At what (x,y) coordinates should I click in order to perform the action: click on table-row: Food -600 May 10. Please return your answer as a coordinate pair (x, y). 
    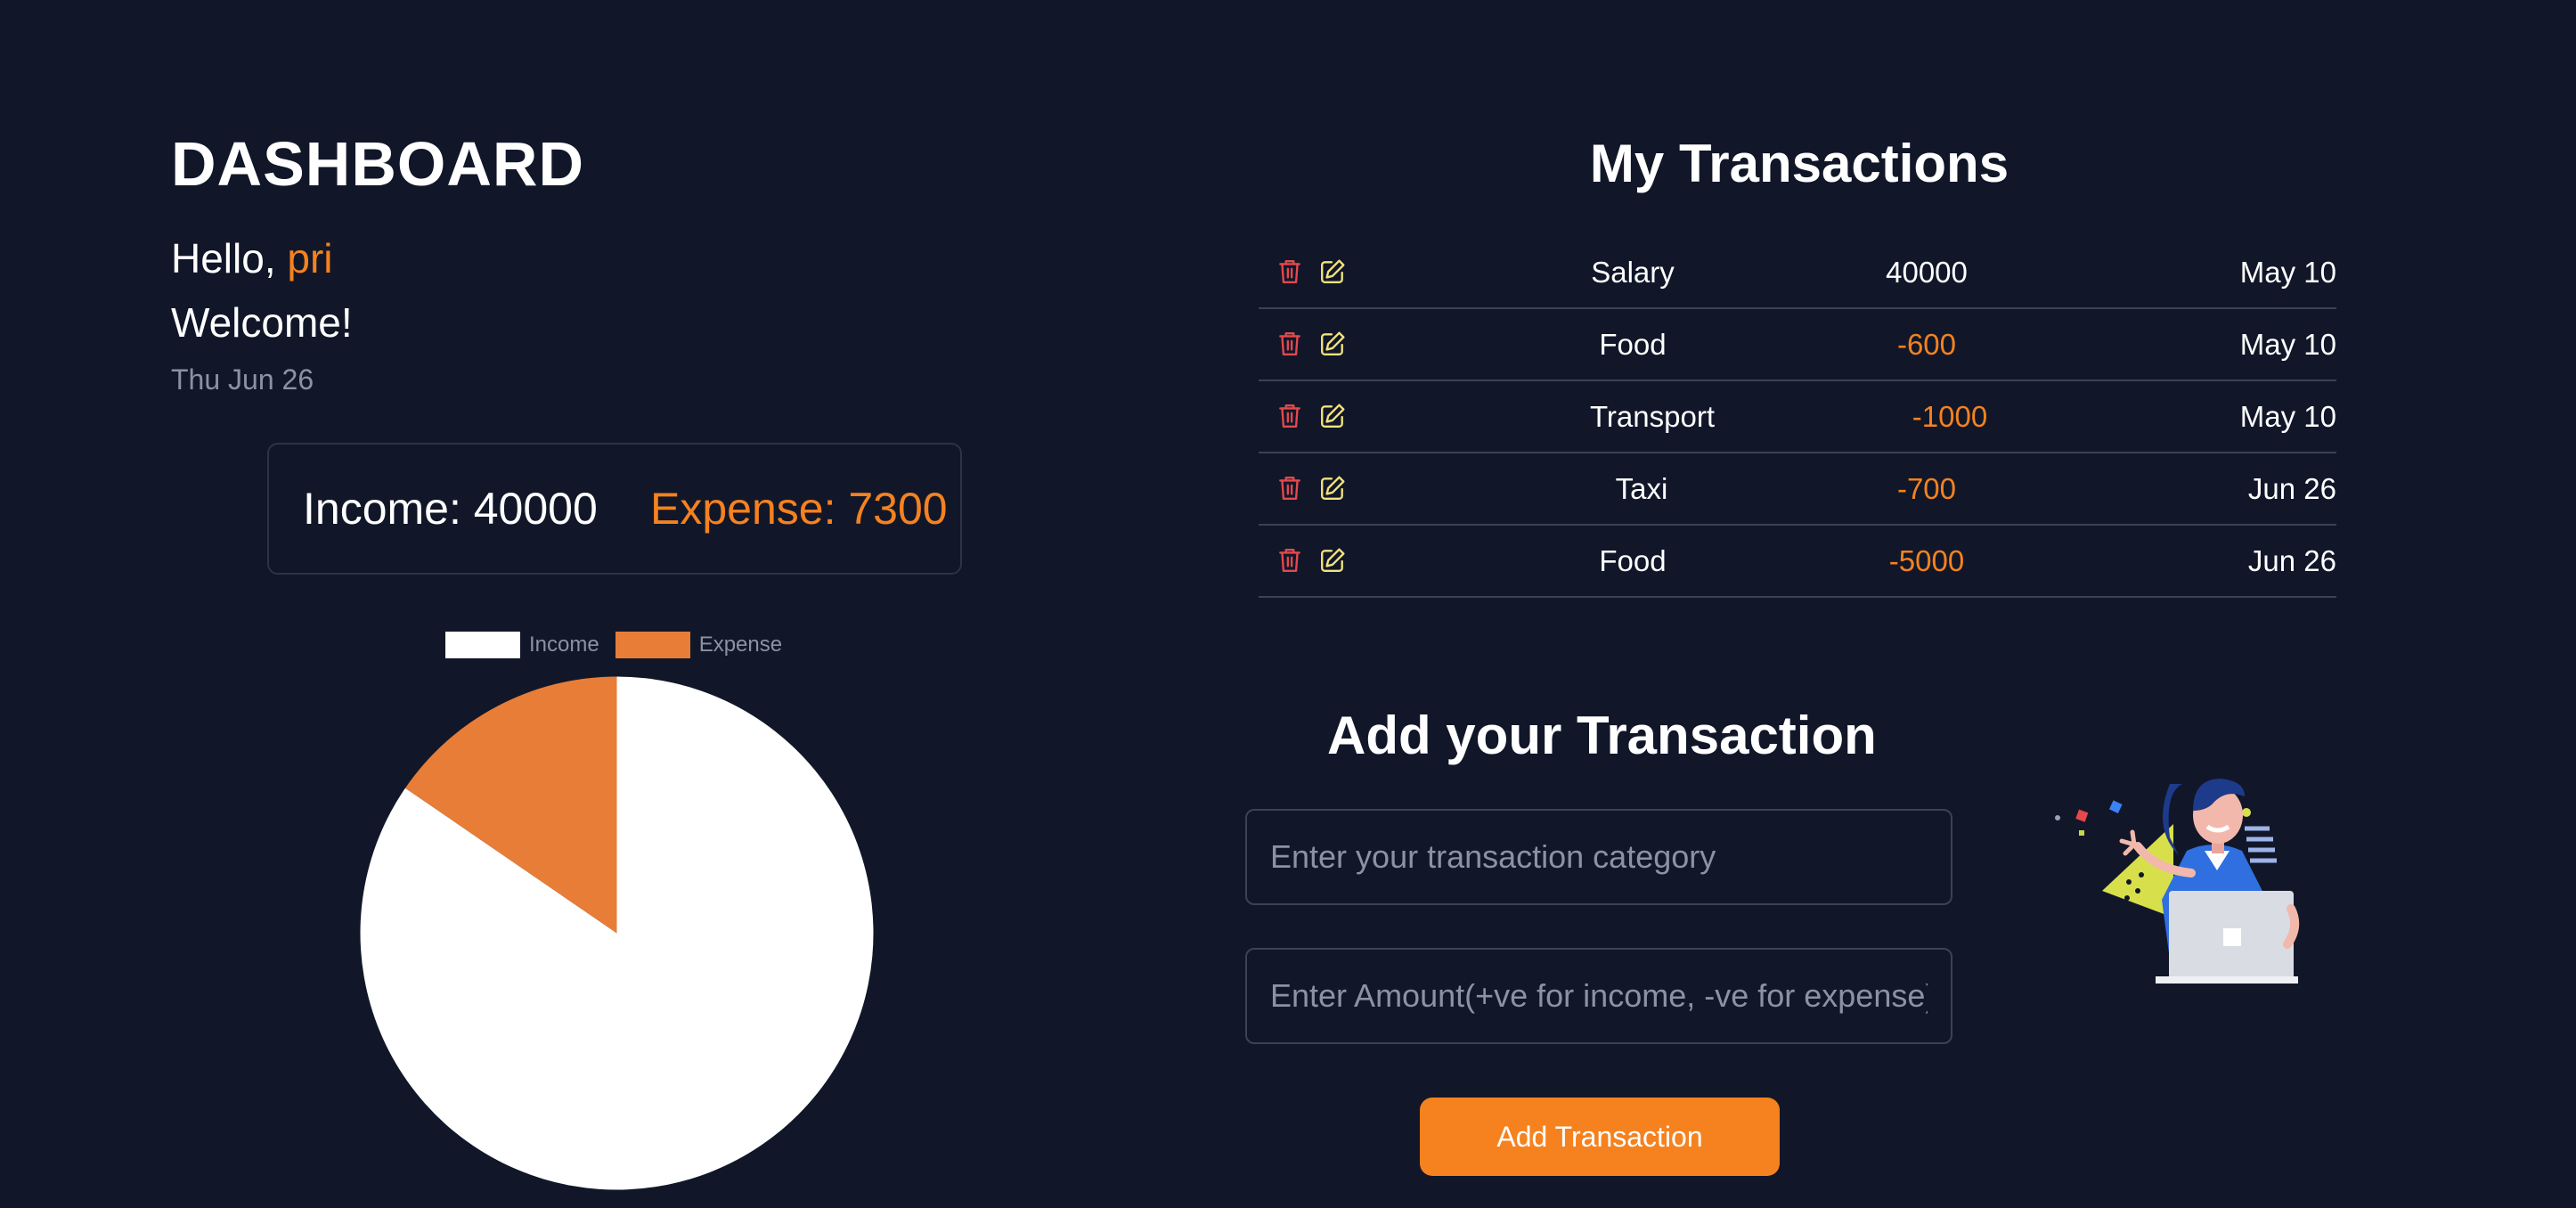
    Looking at the image, I should click on (1798, 345).